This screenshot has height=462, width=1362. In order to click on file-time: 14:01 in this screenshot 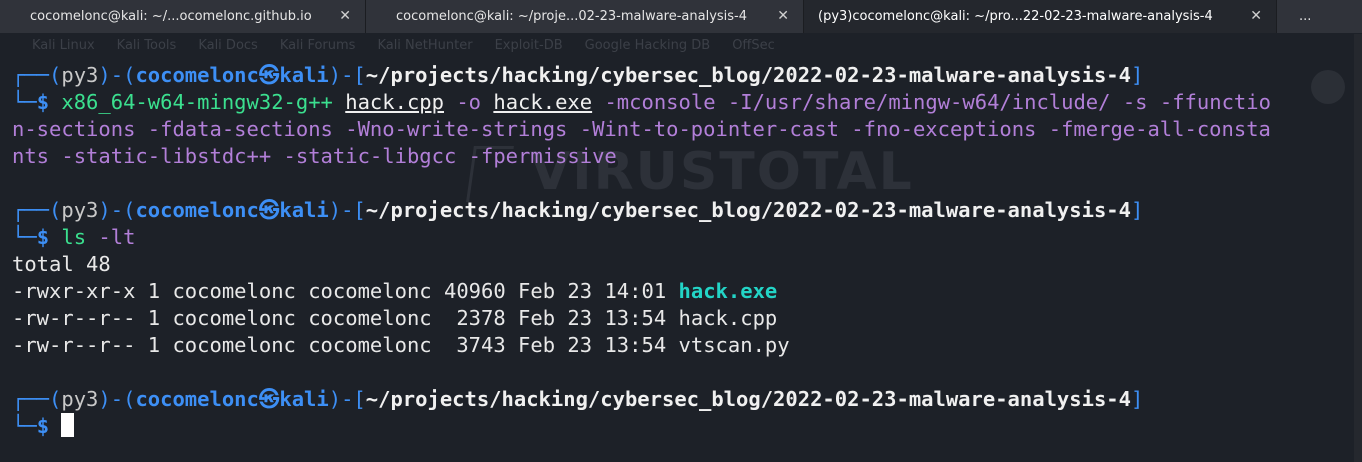, I will do `click(635, 291)`.